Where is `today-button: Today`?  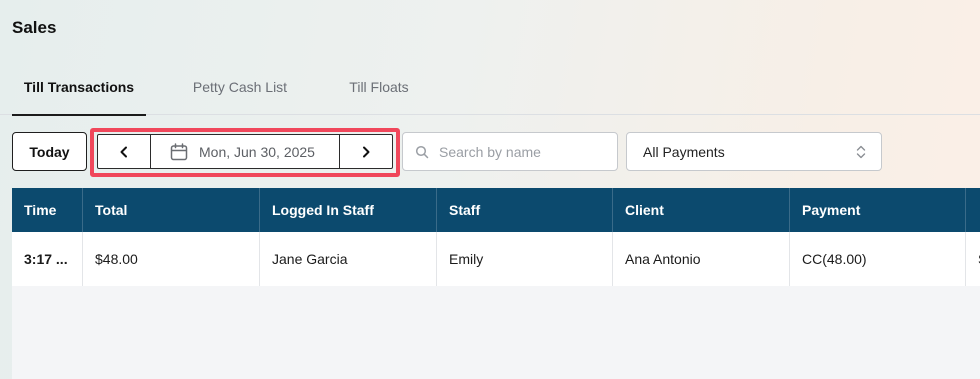
today-button: Today is located at coordinates (49, 151).